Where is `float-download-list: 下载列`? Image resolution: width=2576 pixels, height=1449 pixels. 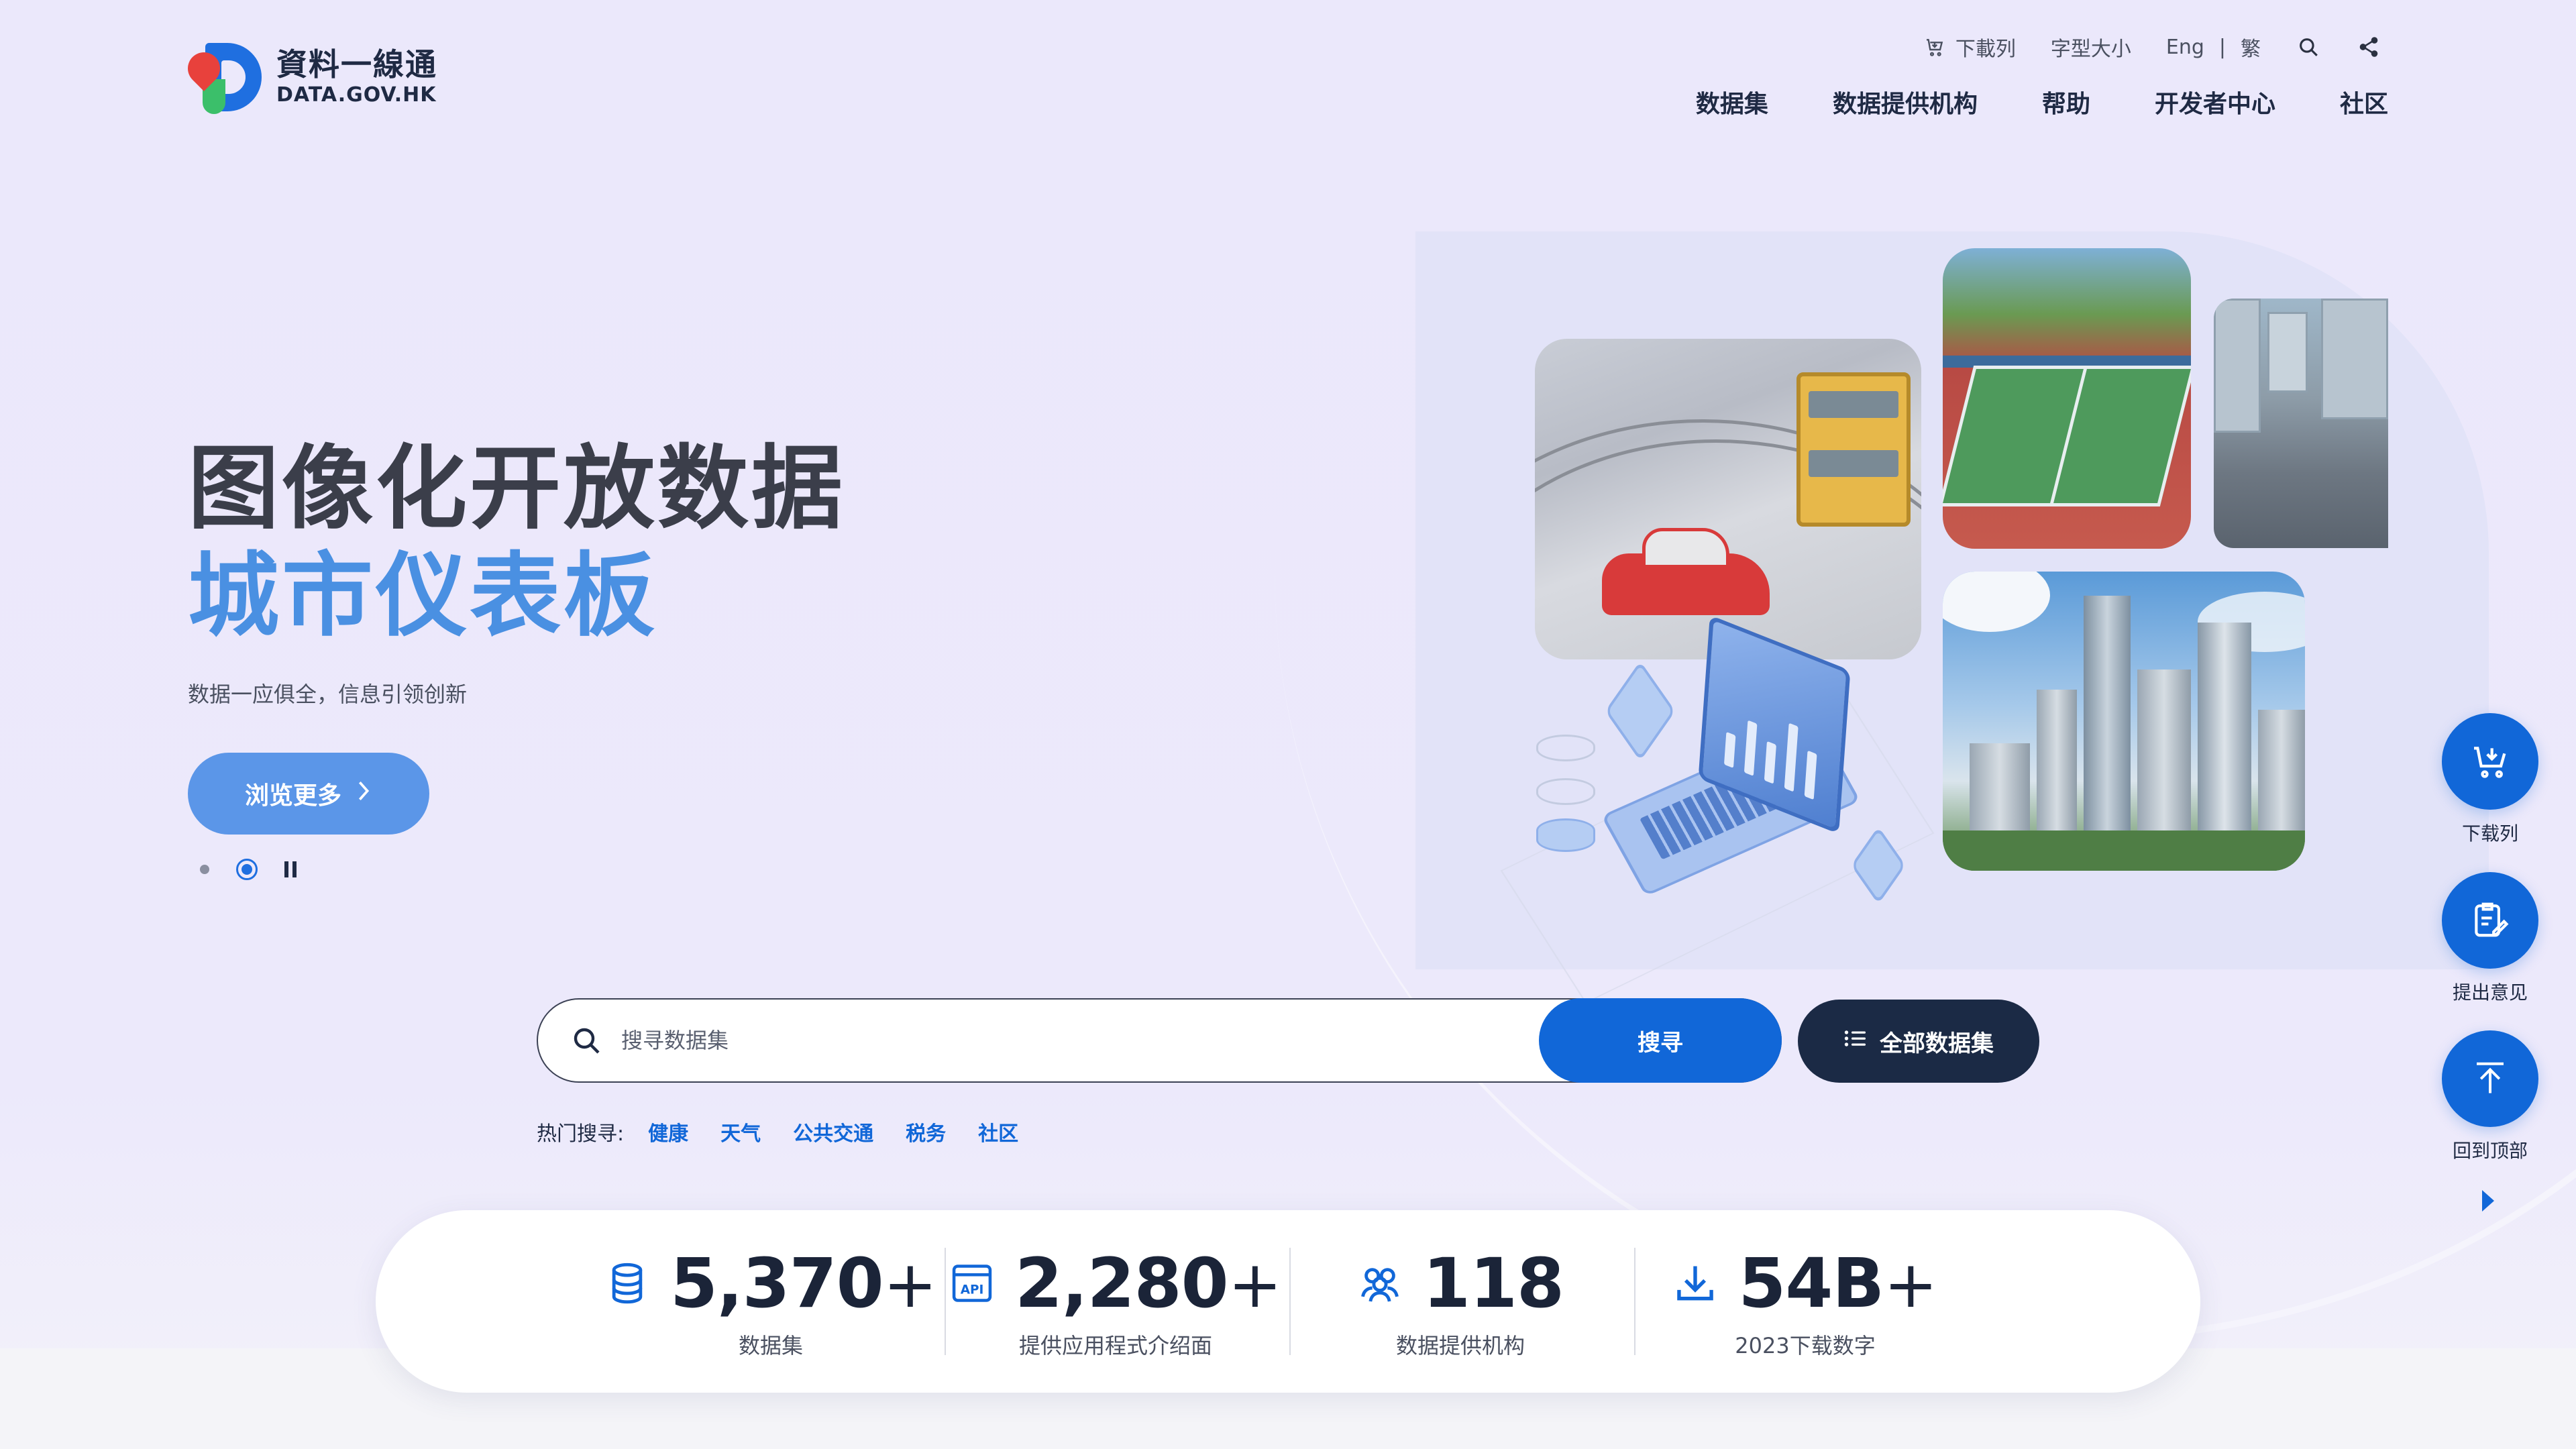
float-download-list: 下载列 is located at coordinates (2490, 779).